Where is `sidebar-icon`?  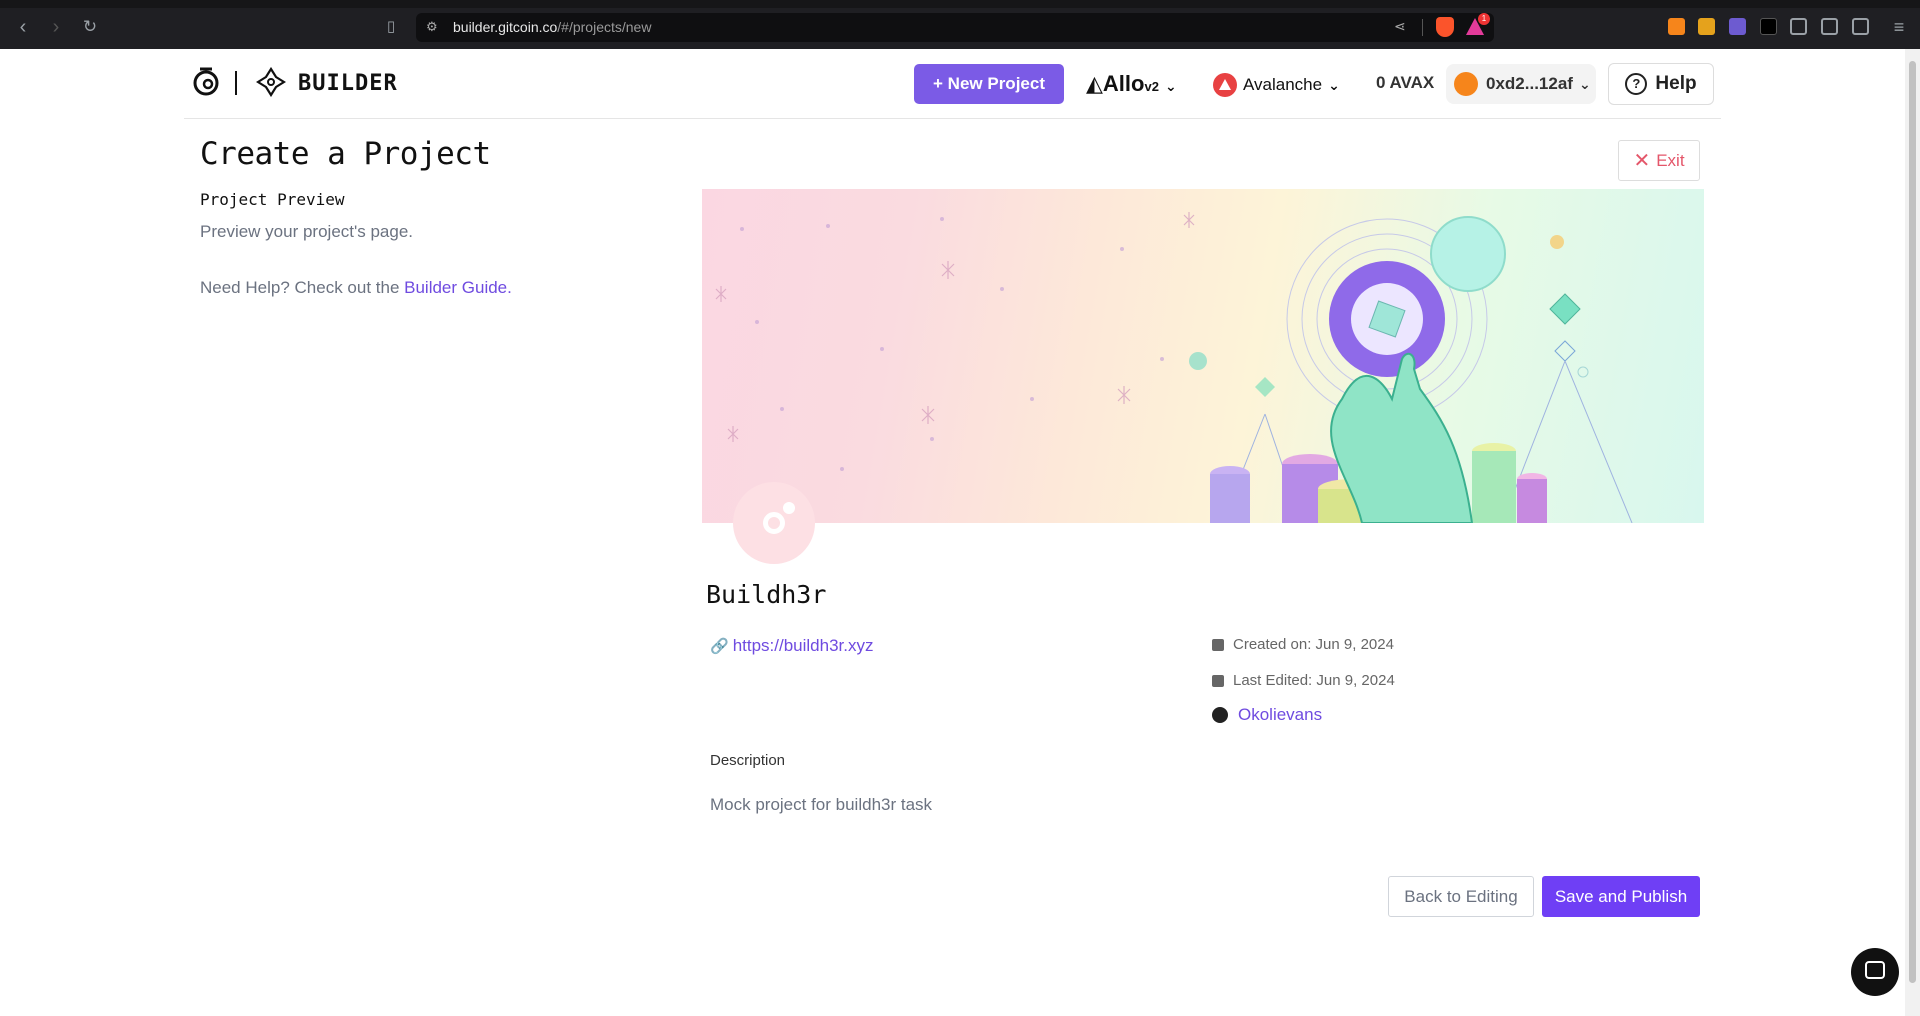 sidebar-icon is located at coordinates (1829, 26).